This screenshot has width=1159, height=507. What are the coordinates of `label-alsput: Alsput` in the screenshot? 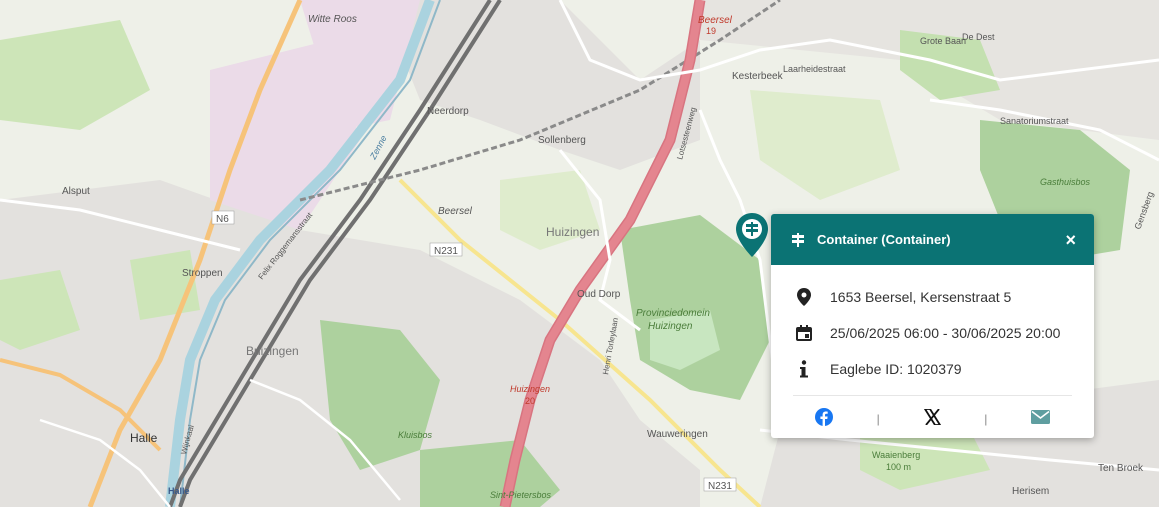 It's located at (76, 191).